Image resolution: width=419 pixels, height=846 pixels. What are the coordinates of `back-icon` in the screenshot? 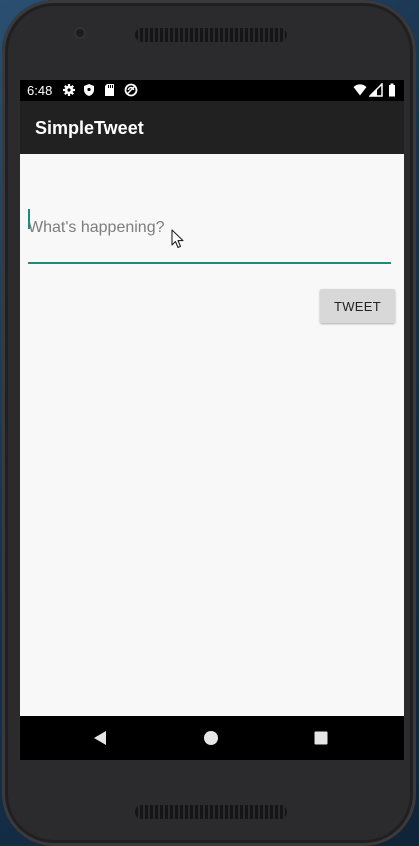 It's located at (100, 738).